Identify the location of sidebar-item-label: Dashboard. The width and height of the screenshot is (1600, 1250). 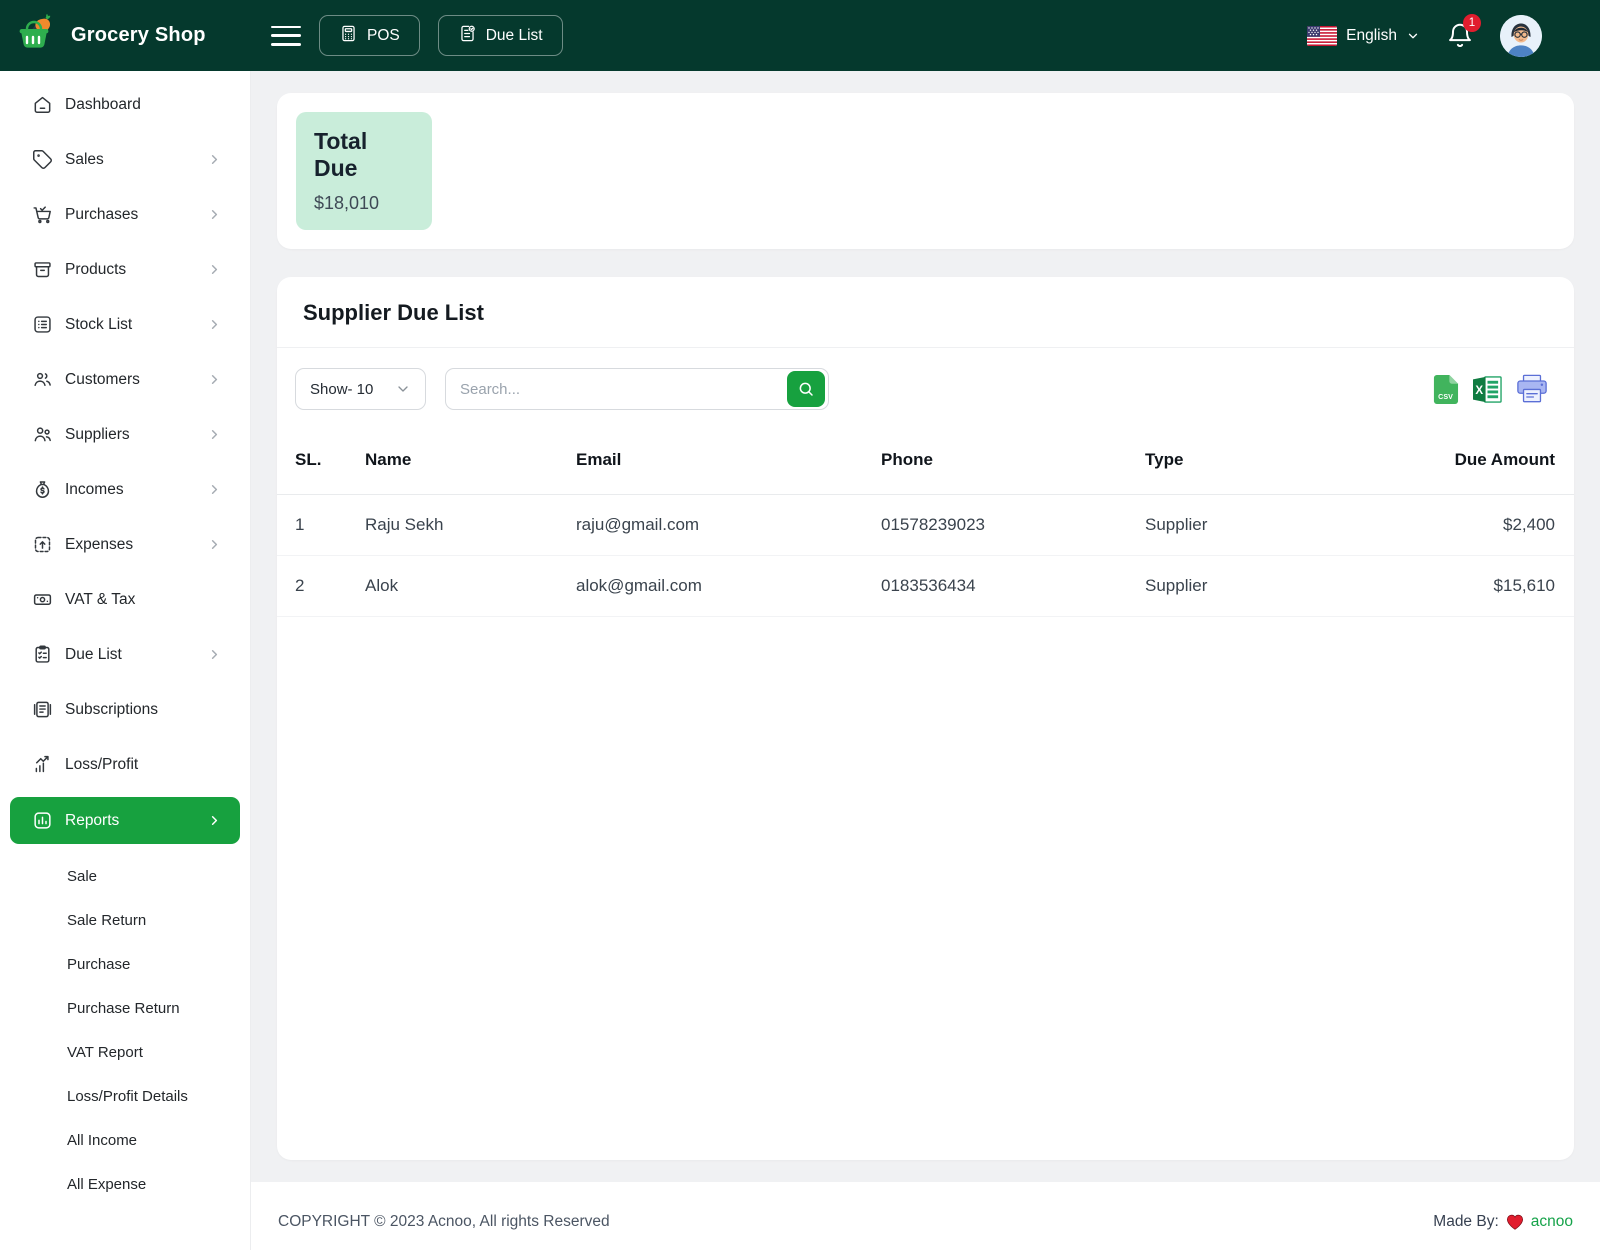
(103, 104).